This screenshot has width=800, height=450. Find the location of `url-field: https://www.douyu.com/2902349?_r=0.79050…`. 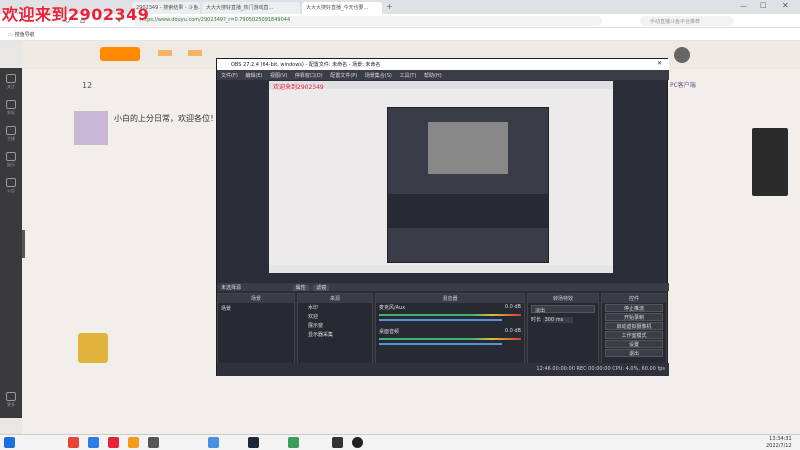

url-field: https://www.douyu.com/2902349?_r=0.79050… is located at coordinates (367, 21).